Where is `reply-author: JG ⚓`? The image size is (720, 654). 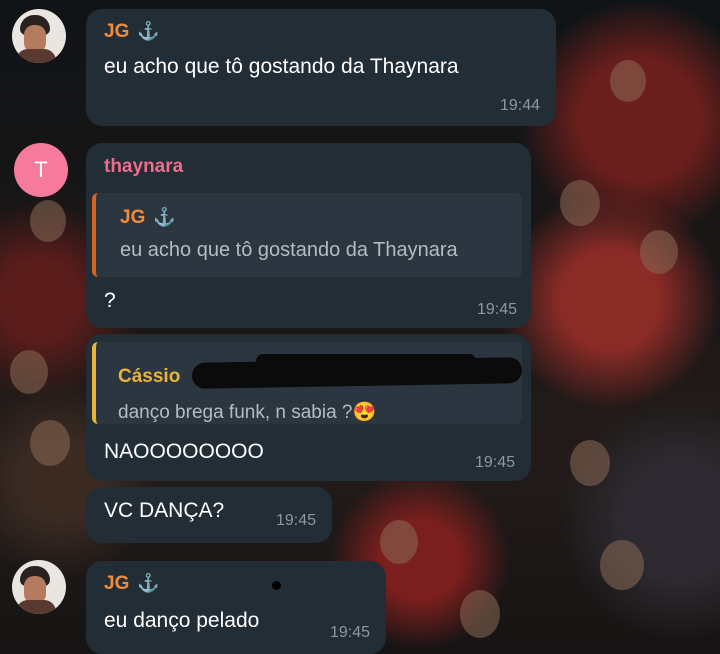 reply-author: JG ⚓ is located at coordinates (148, 217).